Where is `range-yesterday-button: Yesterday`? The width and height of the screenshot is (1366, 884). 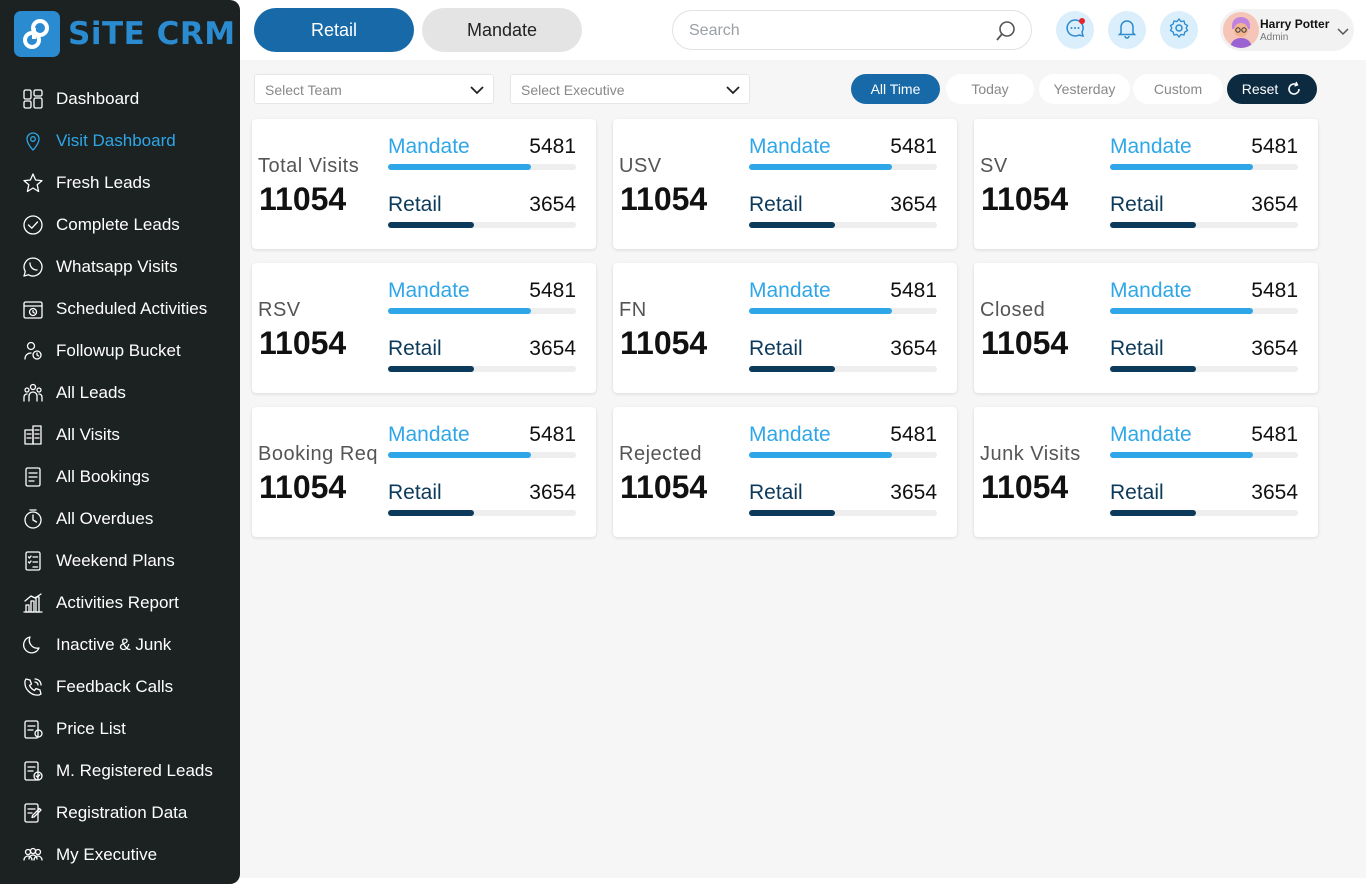 range-yesterday-button: Yesterday is located at coordinates (1084, 89).